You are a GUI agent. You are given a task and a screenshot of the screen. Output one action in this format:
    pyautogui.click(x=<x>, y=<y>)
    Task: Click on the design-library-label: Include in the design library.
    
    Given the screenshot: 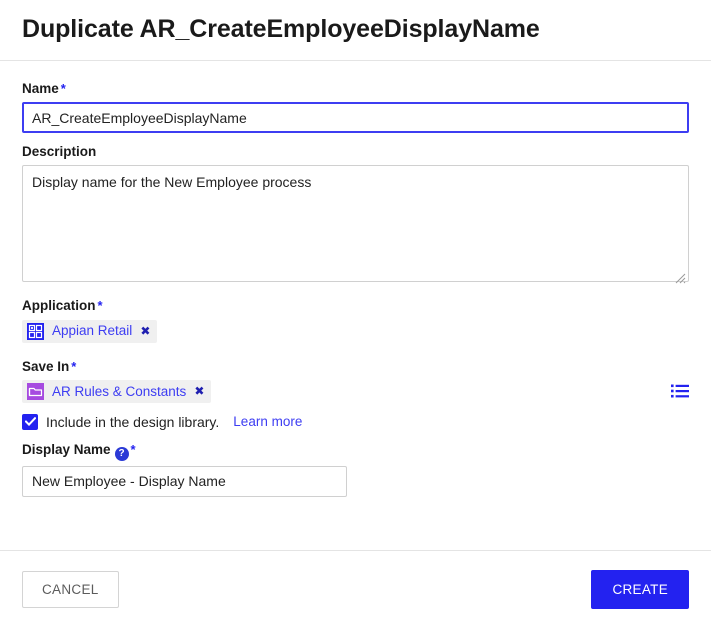 What is the action you would take?
    pyautogui.click(x=133, y=421)
    